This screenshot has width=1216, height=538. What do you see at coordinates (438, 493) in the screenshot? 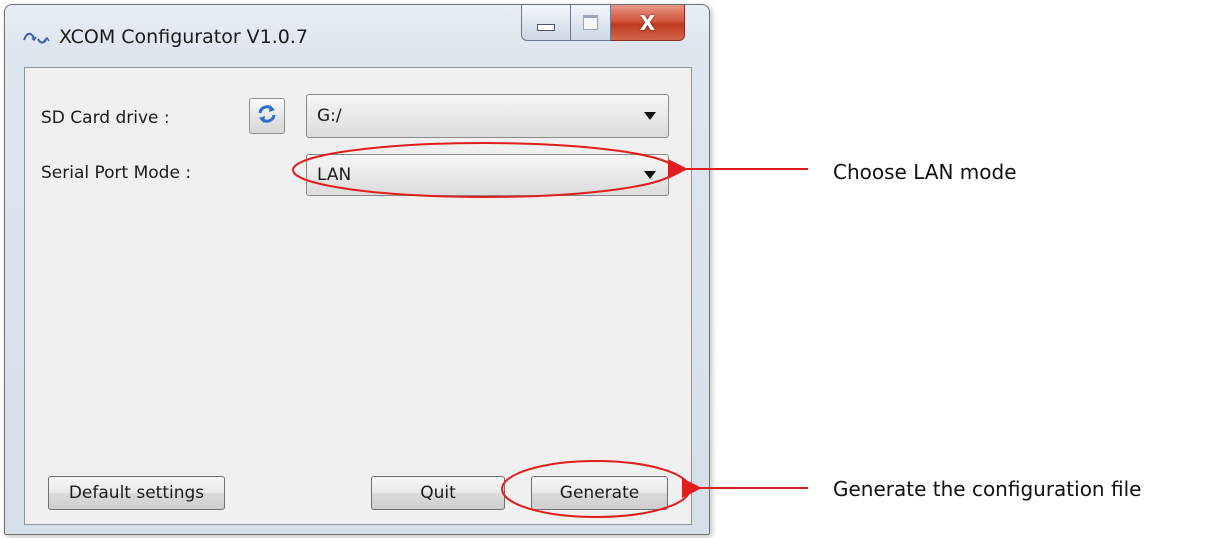
I see `quit-button: Quit` at bounding box center [438, 493].